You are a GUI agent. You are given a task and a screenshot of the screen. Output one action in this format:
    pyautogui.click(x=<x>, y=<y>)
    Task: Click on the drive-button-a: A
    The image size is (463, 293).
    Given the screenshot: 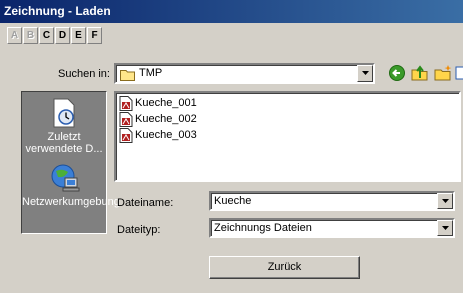 What is the action you would take?
    pyautogui.click(x=14, y=35)
    